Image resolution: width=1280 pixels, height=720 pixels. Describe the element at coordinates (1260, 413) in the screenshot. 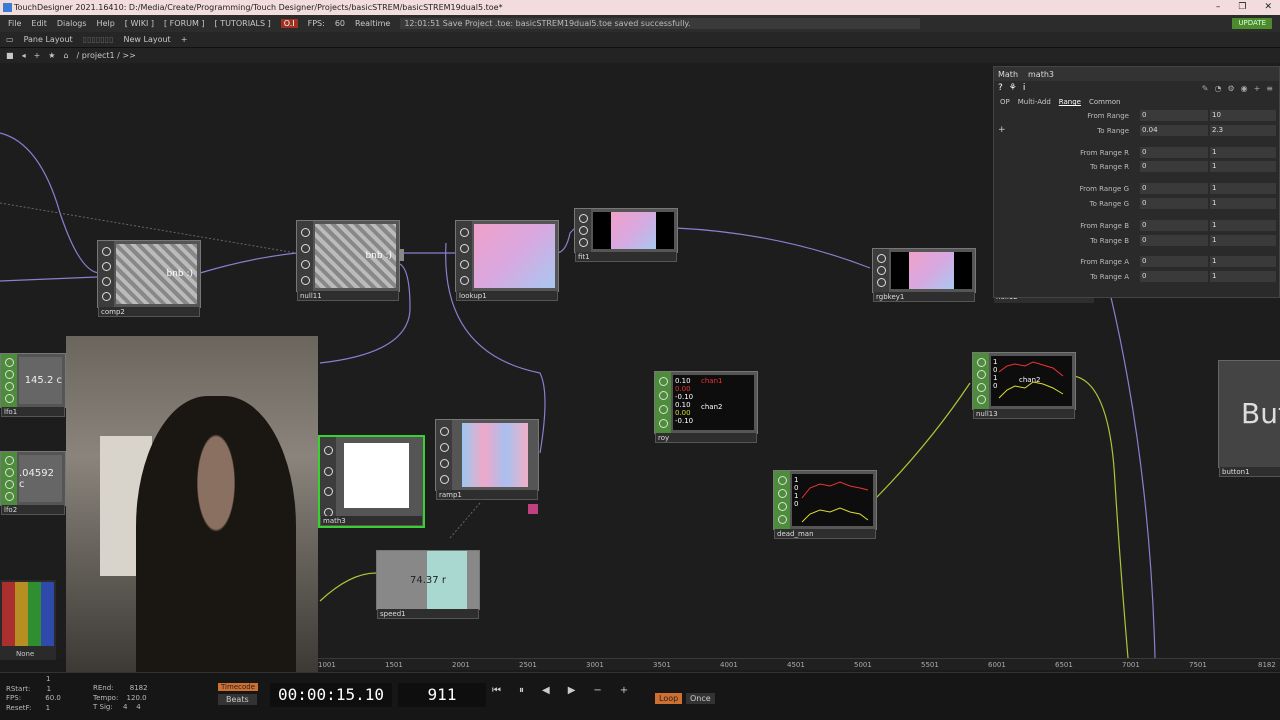

I see `button1-preview: Butt` at that location.